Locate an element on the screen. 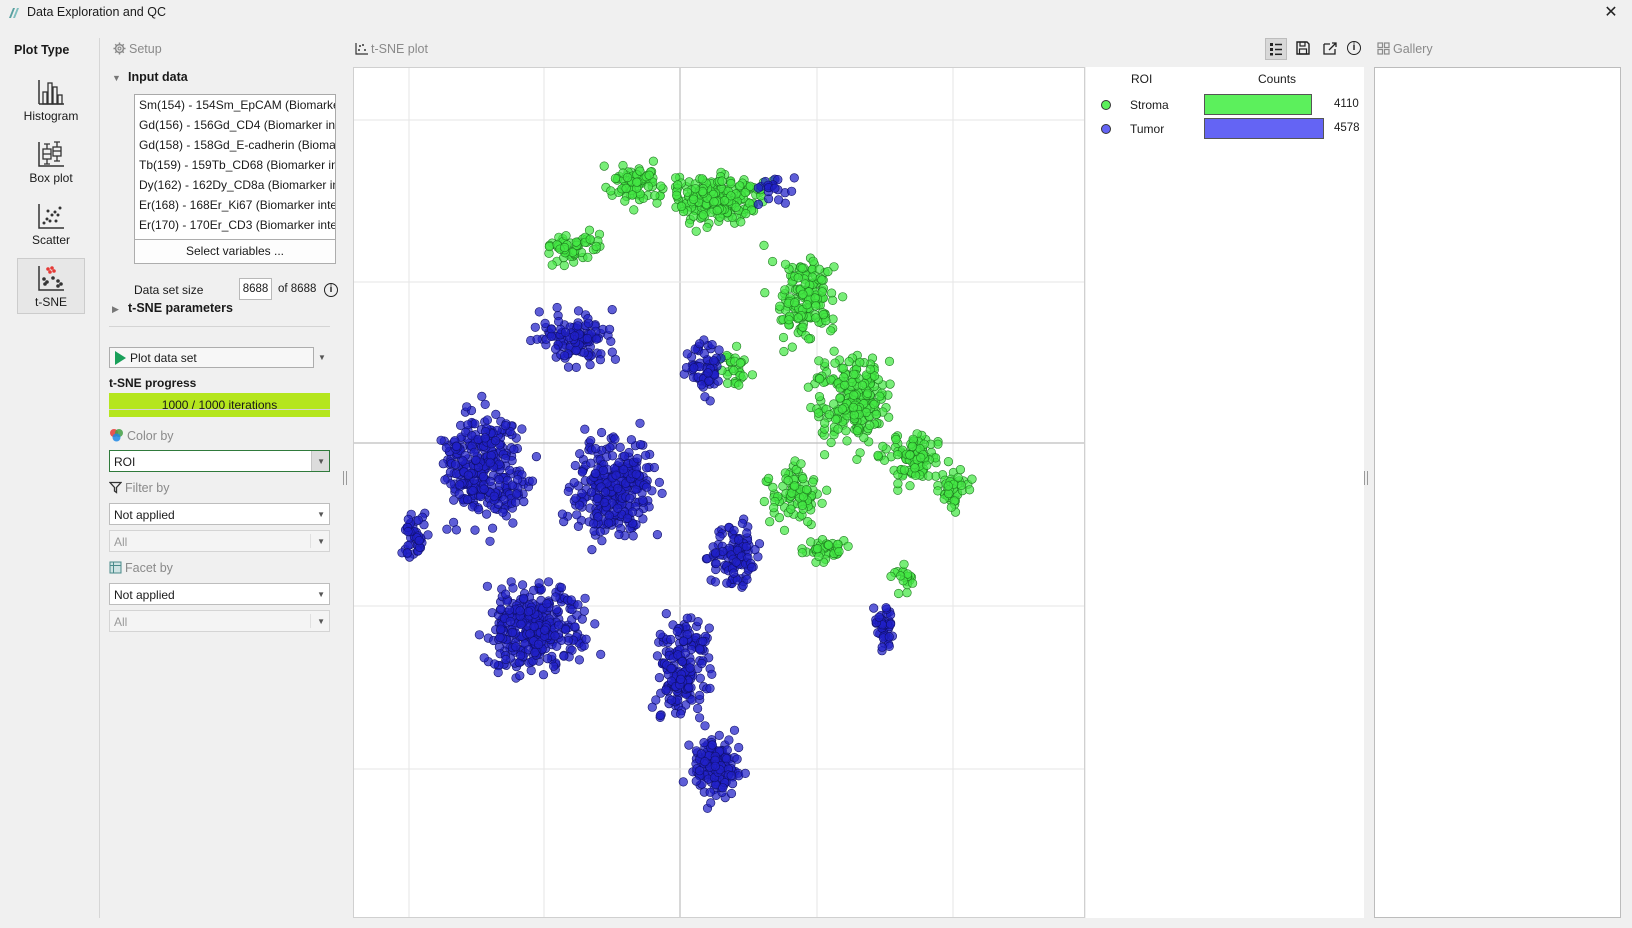  plot-type-title: Plot Type is located at coordinates (42, 50).